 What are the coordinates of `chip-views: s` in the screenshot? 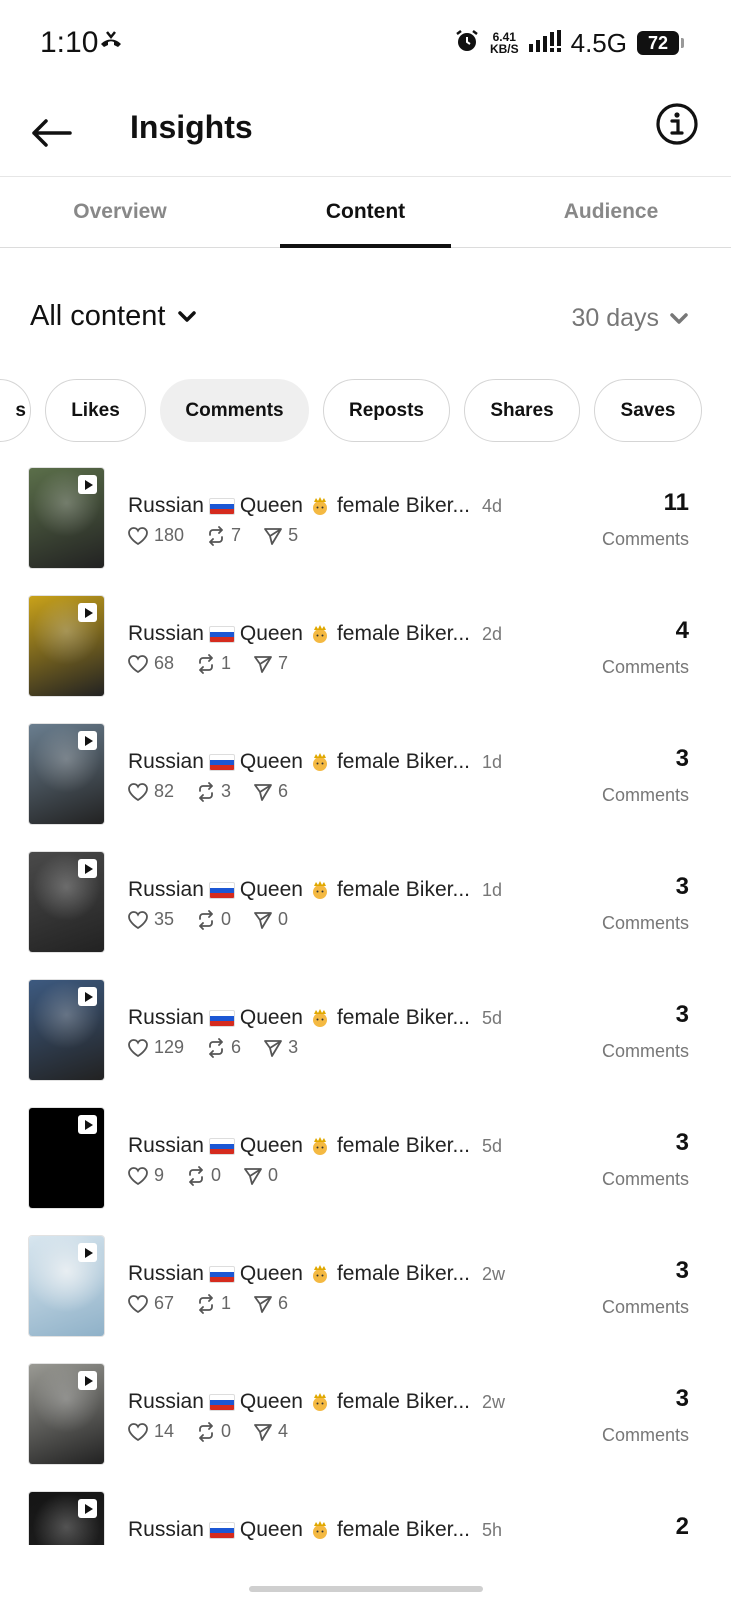 It's located at (15, 410).